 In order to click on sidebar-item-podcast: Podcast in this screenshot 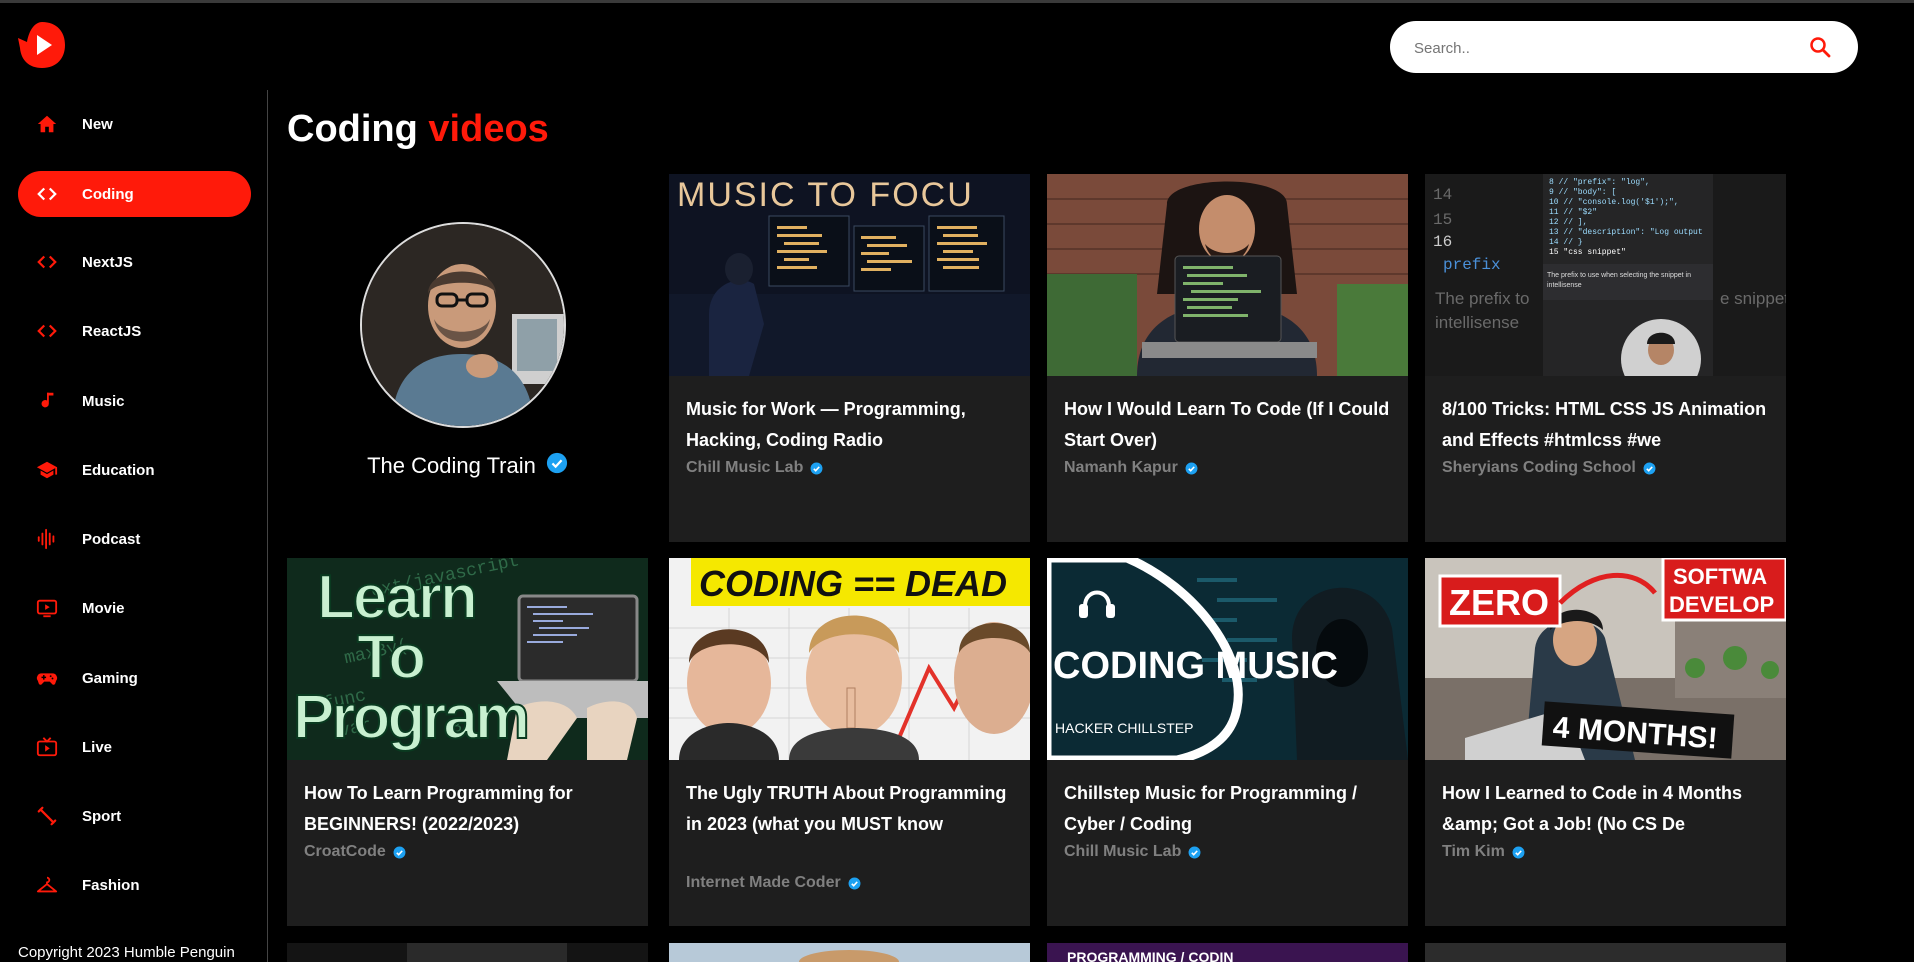, I will do `click(134, 539)`.